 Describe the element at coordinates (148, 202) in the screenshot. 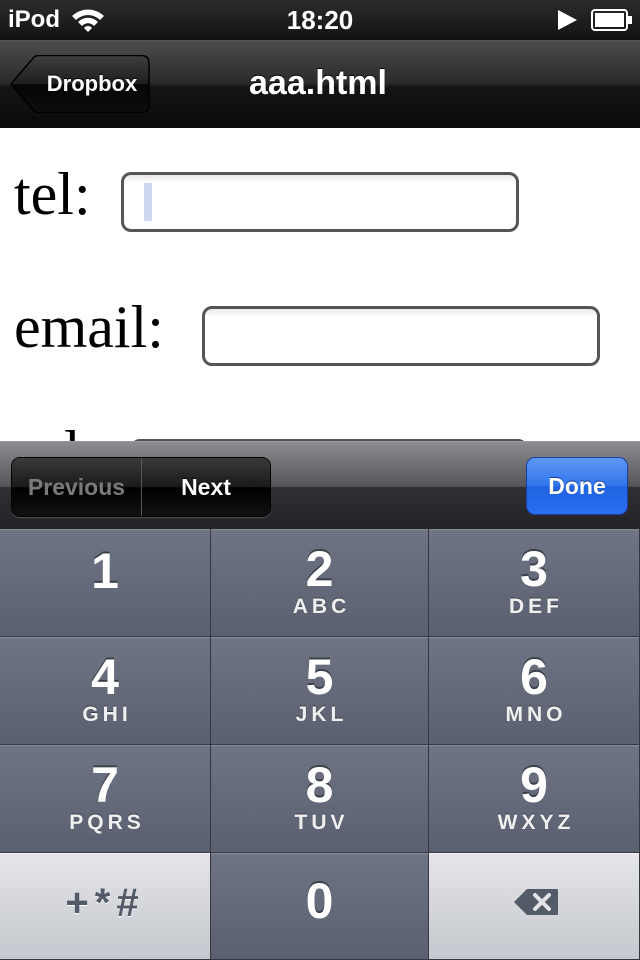

I see `text-caret` at that location.